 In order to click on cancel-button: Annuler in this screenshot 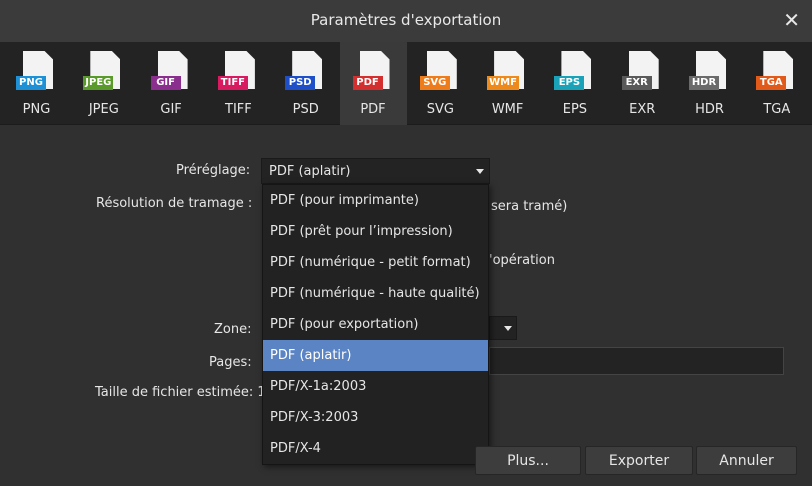, I will do `click(746, 460)`.